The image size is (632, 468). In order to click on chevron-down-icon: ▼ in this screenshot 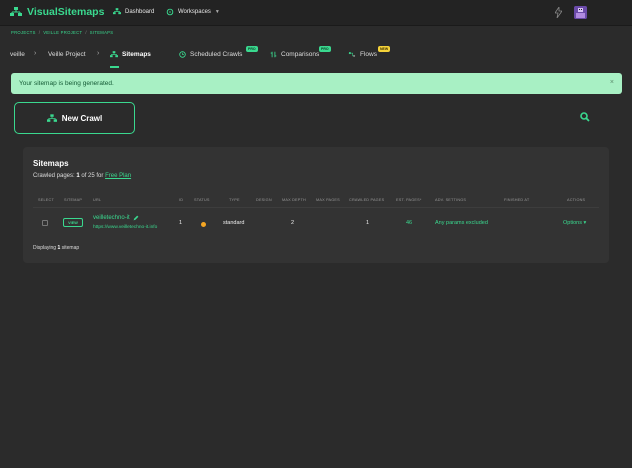, I will do `click(217, 12)`.